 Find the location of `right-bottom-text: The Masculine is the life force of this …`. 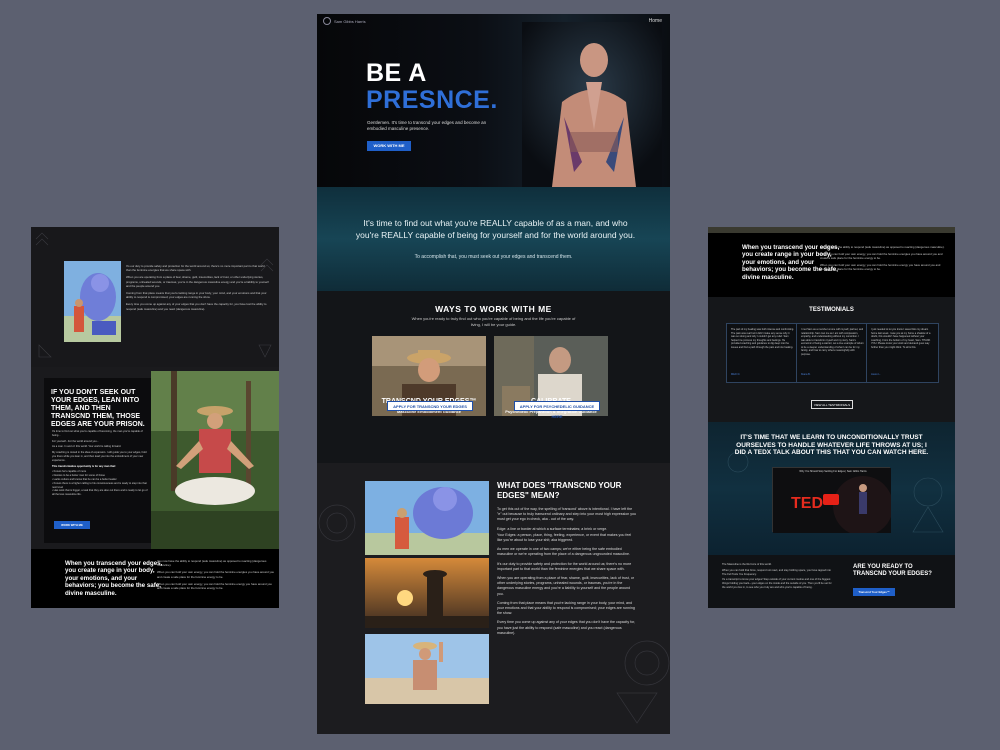

right-bottom-text: The Masculine is the life force of this … is located at coordinates (777, 576).